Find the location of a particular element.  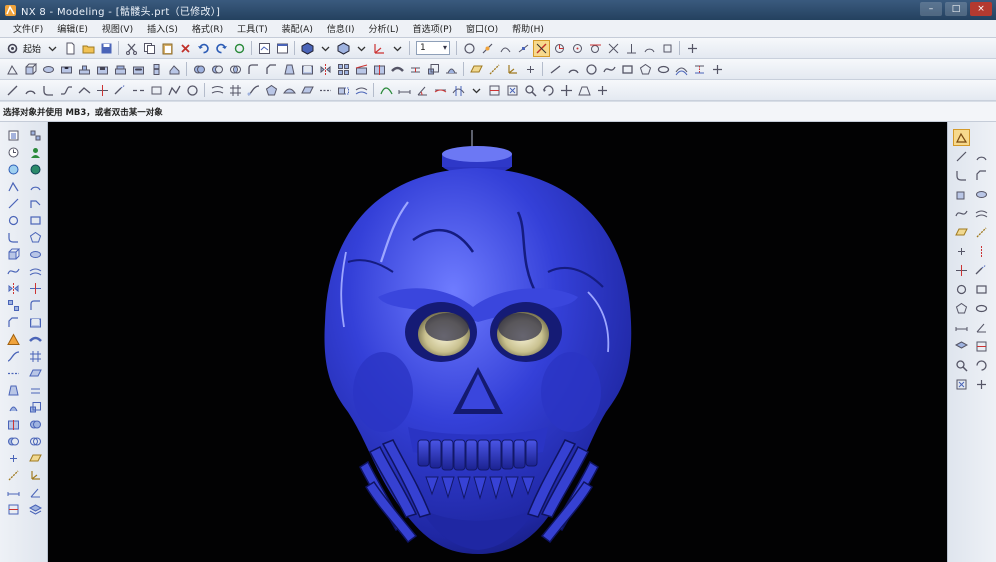

dynamic-section-icon is located at coordinates (494, 90).